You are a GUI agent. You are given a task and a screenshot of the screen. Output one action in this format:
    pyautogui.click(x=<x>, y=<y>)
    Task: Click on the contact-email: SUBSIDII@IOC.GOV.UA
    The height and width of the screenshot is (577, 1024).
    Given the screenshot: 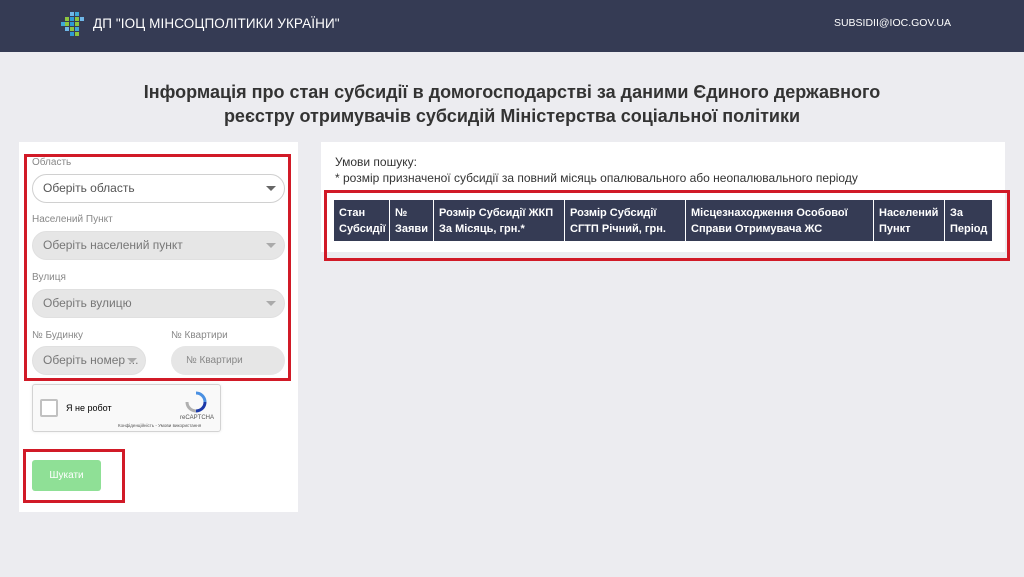 What is the action you would take?
    pyautogui.click(x=892, y=23)
    